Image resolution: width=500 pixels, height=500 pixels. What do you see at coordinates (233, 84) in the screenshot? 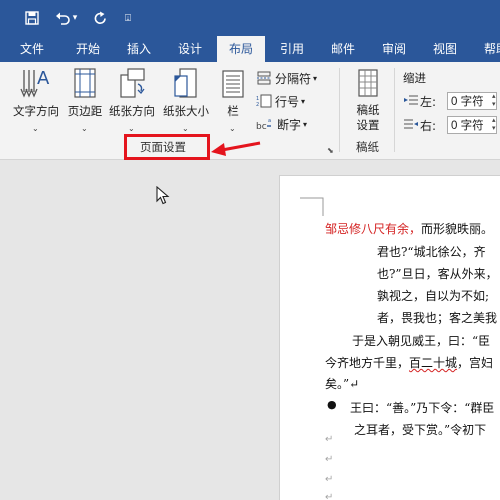
I see `columns-icon` at bounding box center [233, 84].